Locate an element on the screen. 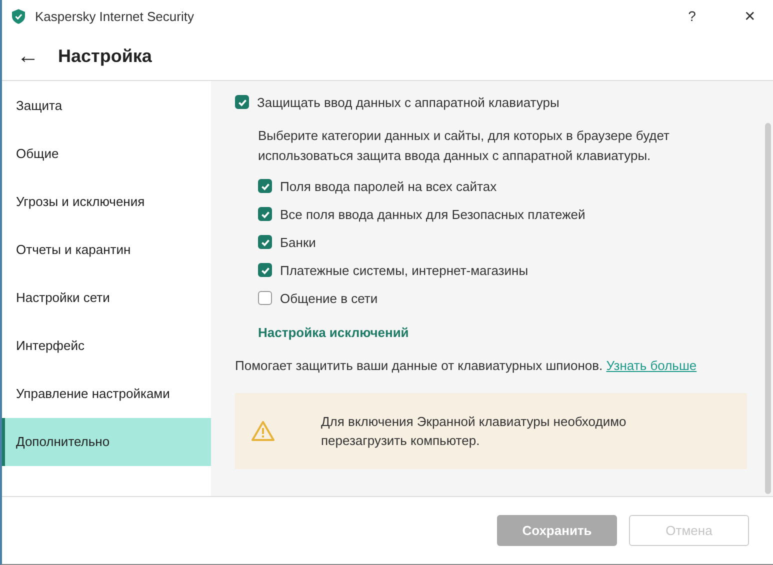 This screenshot has width=773, height=565. warning-icon is located at coordinates (263, 431).